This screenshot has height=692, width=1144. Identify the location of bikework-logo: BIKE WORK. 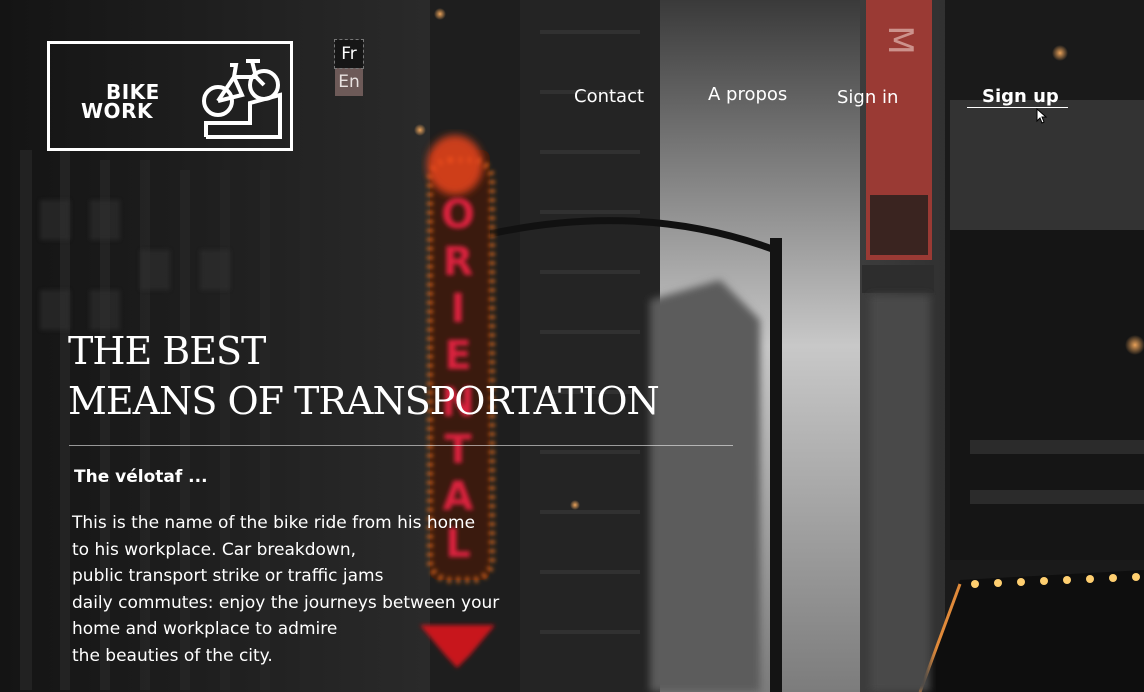
(170, 96).